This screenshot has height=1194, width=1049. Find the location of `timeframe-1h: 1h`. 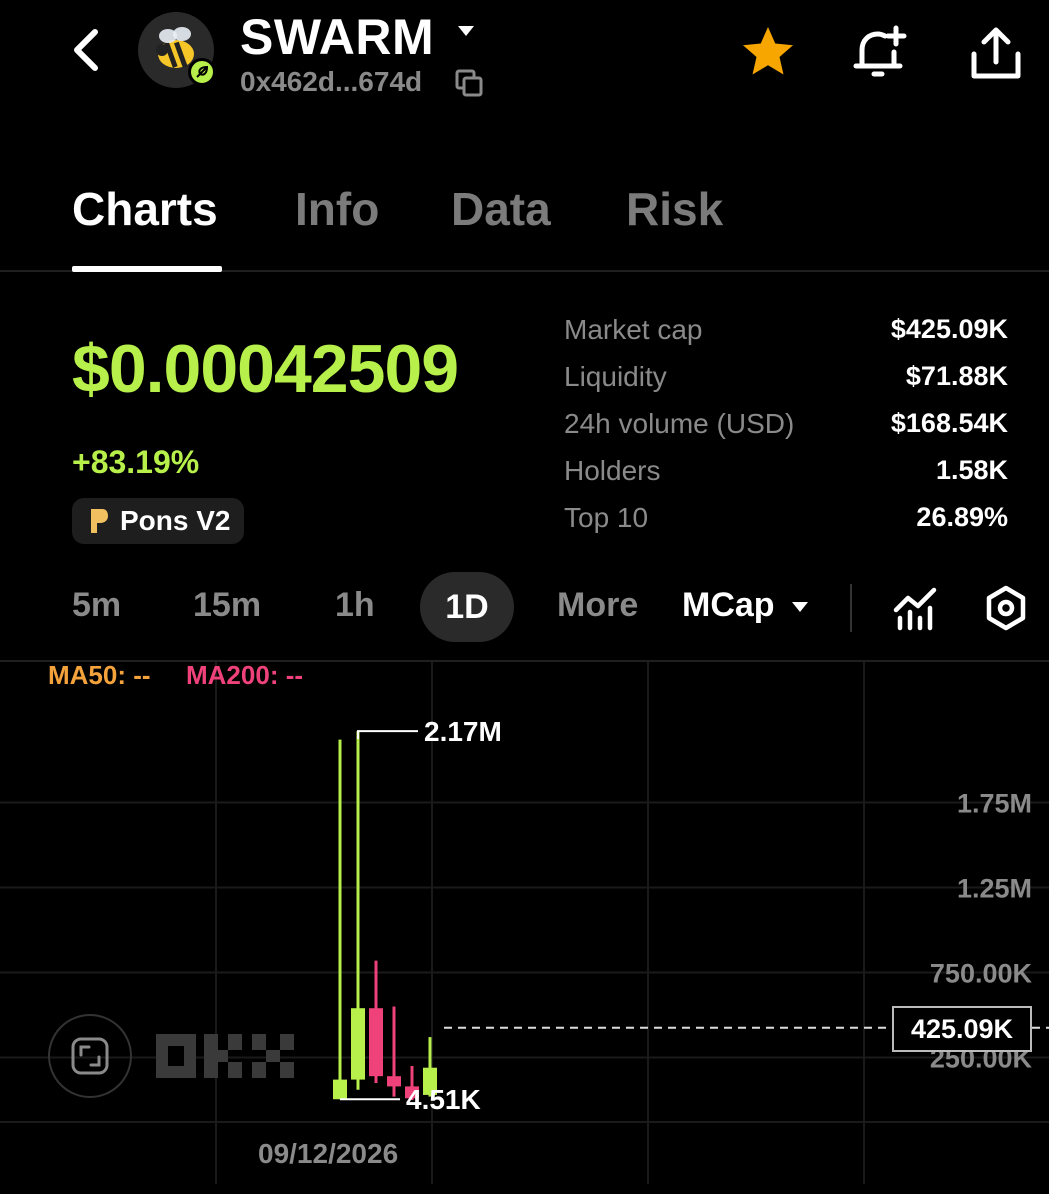

timeframe-1h: 1h is located at coordinates (355, 605).